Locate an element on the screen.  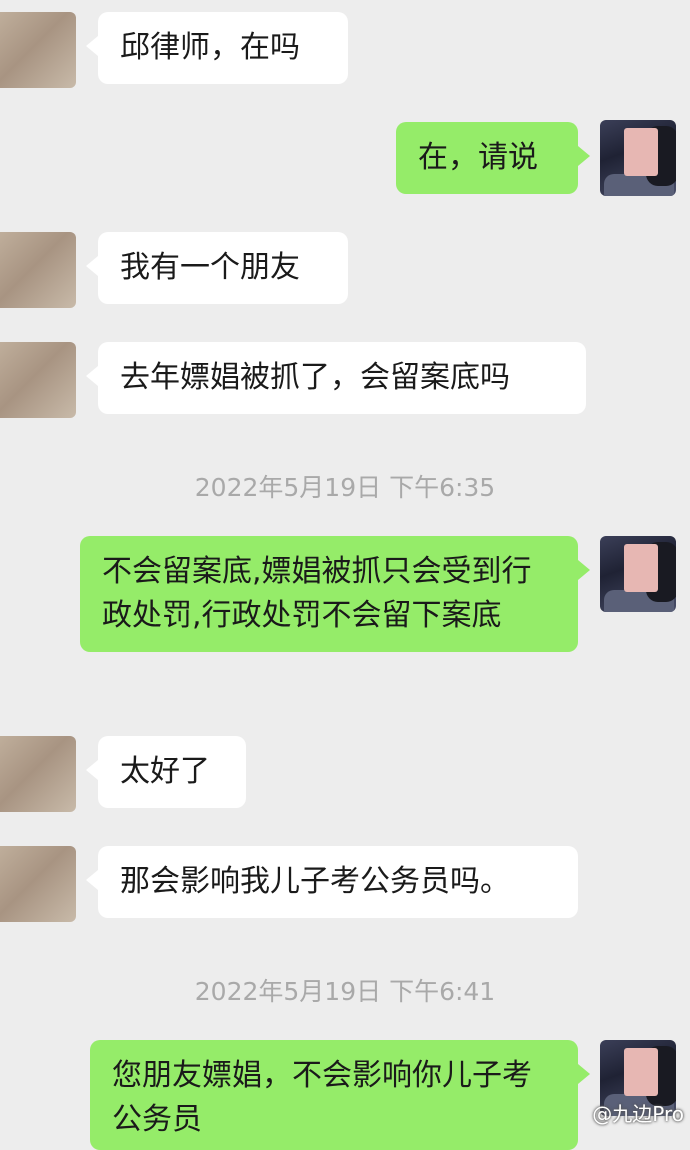
message-bubble-outgoing: 您朋友嫖娼，不会影响你儿子考公务员 is located at coordinates (340, 1095).